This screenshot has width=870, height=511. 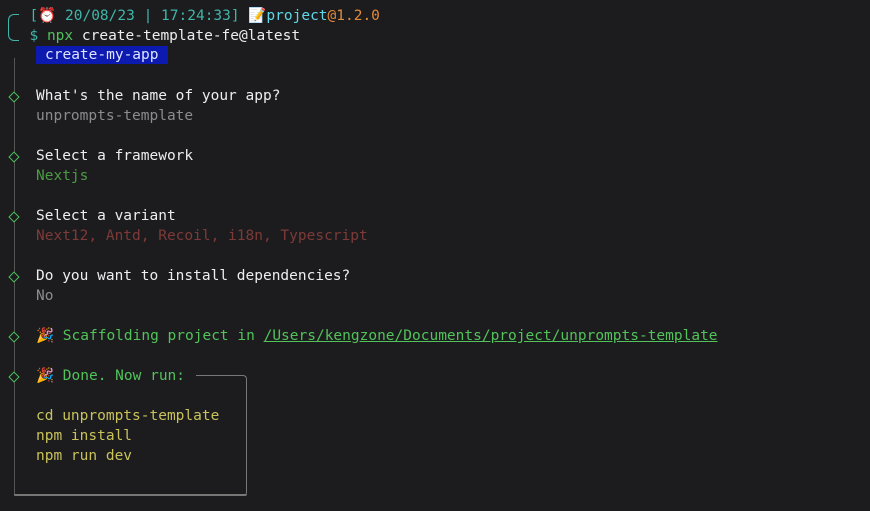 I want to click on step-question: Do you want to install dependencies?, so click(x=193, y=276).